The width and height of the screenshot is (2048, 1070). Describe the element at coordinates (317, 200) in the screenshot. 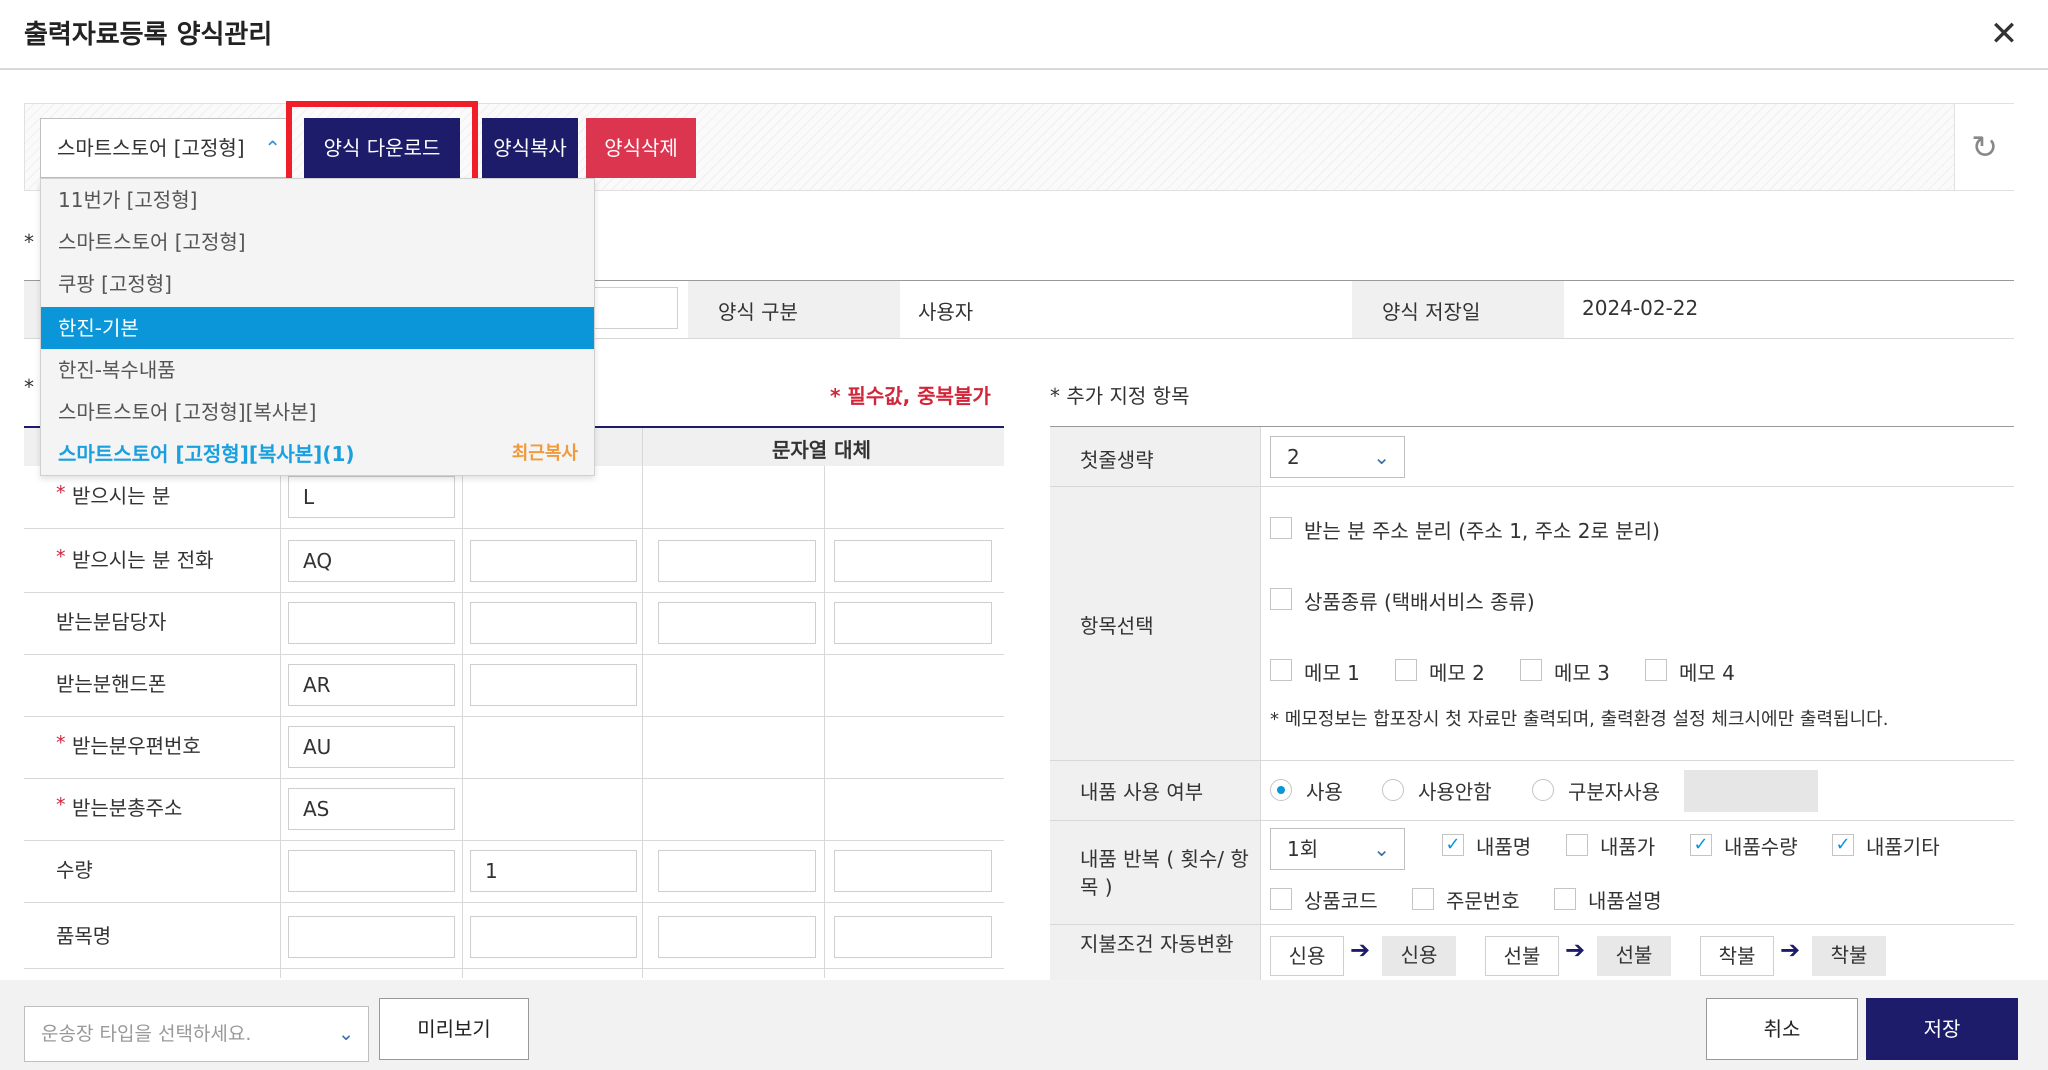

I see `dropdown-item: 11번가 [고정형]` at that location.